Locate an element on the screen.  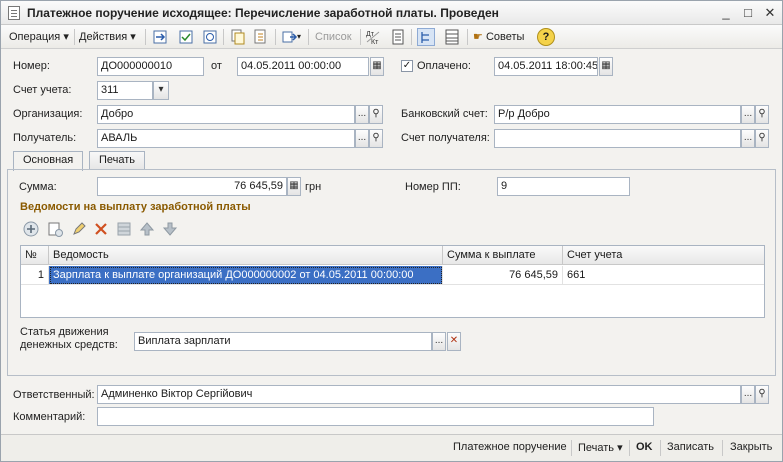
calculator-icon: ▦ is located at coordinates (294, 186).